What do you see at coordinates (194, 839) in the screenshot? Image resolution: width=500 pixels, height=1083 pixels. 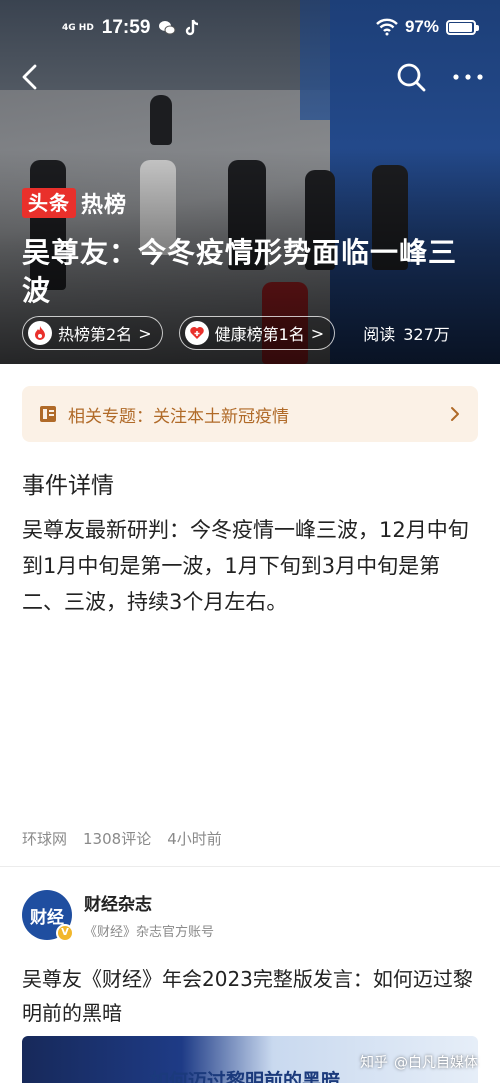 I see `meta-time: 4小时前` at bounding box center [194, 839].